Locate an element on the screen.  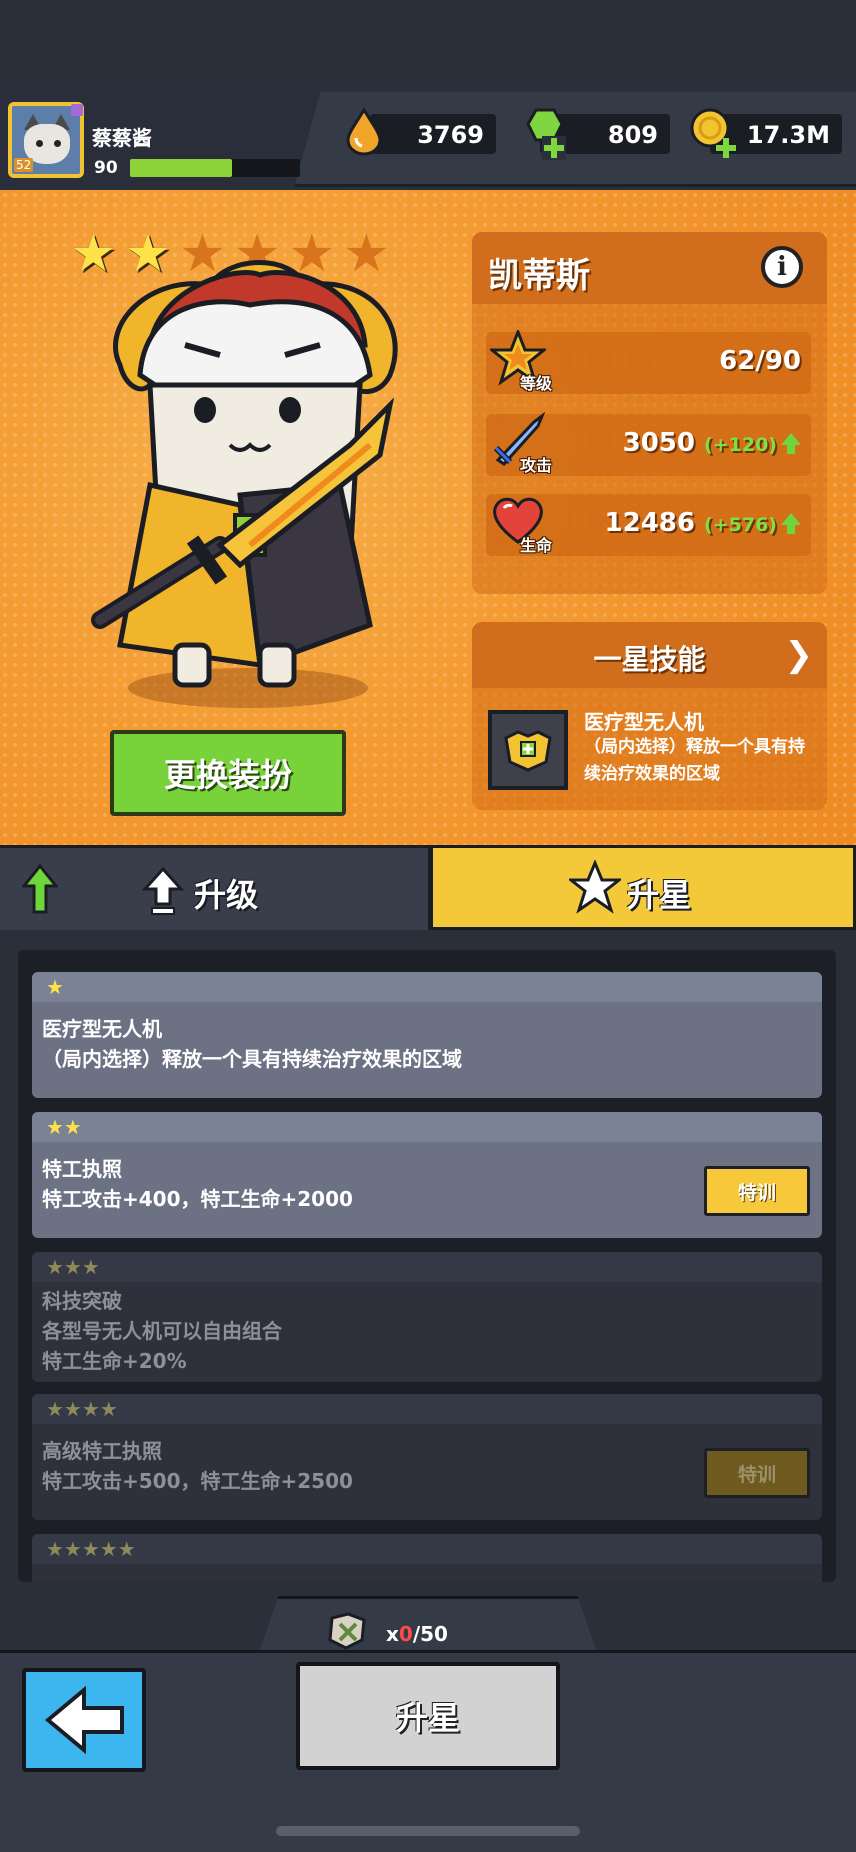
list-item-star-5: ★★★★★ is located at coordinates (427, 1558).